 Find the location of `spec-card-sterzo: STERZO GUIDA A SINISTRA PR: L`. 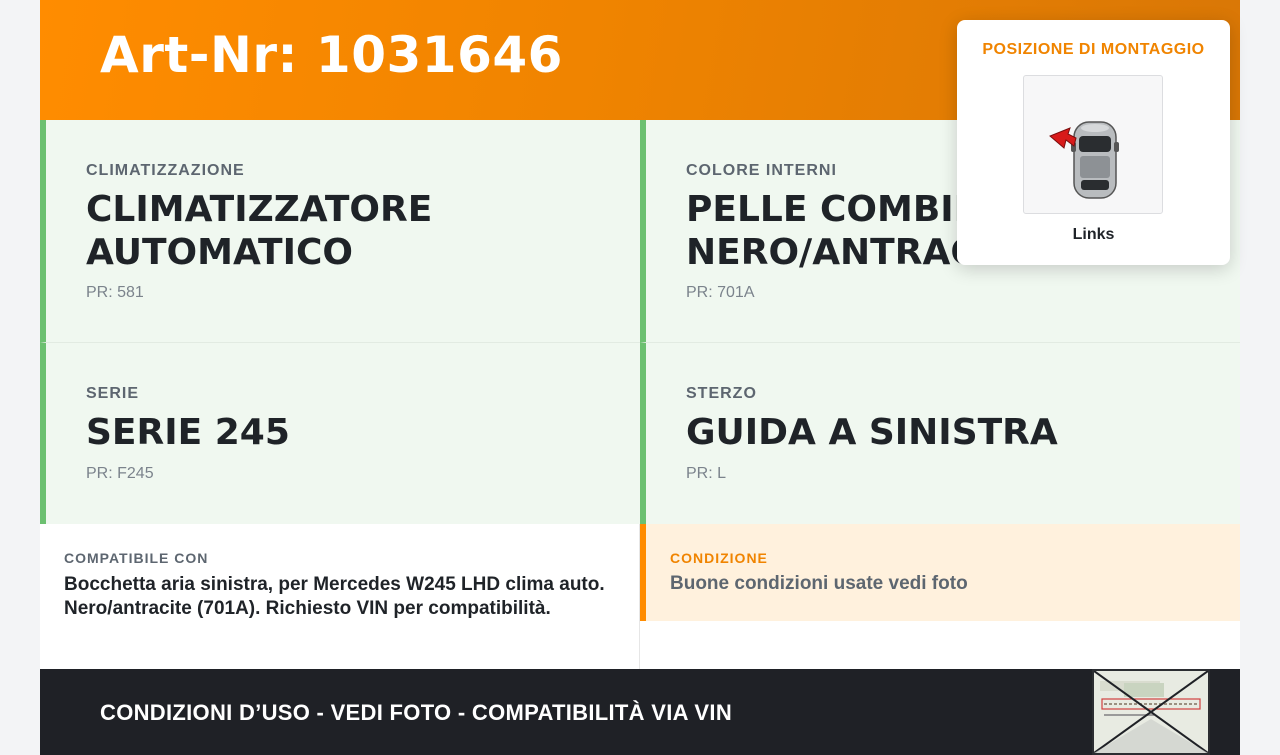

spec-card-sterzo: STERZO GUIDA A SINISTRA PR: L is located at coordinates (940, 433).